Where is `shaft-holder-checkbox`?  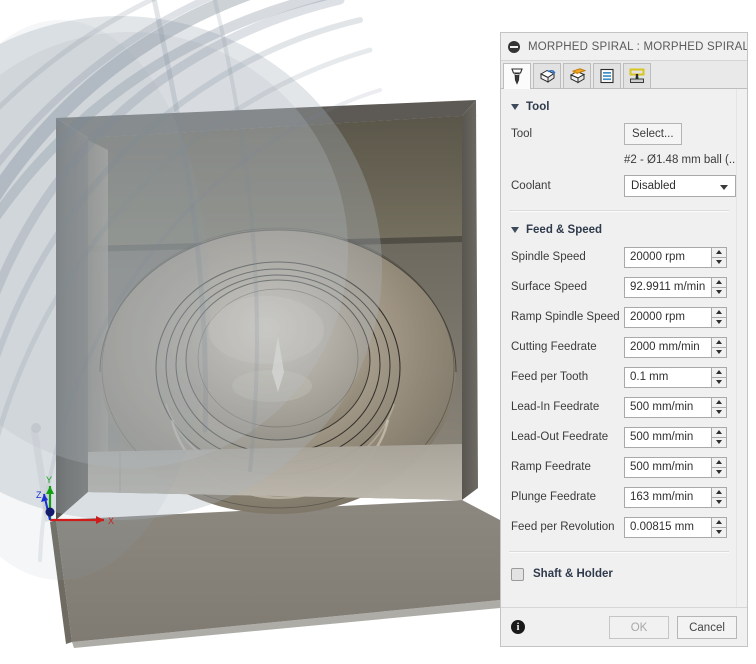 shaft-holder-checkbox is located at coordinates (517, 574).